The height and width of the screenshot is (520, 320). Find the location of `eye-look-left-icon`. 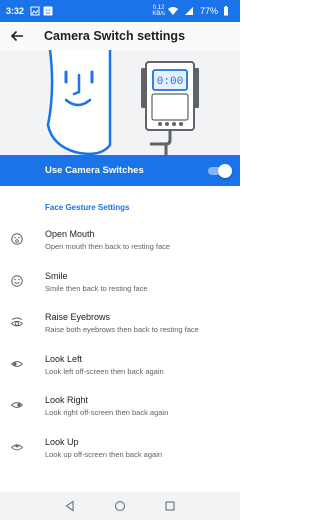

eye-look-left-icon is located at coordinates (17, 363).